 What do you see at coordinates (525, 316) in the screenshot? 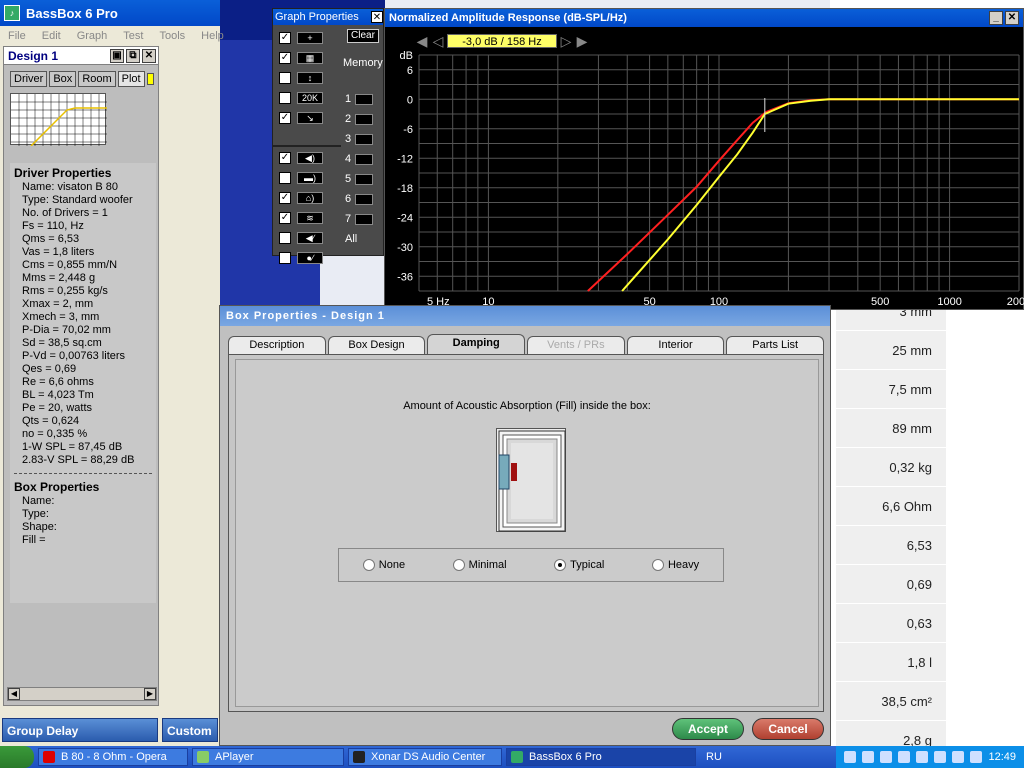
I see `box-properties-titlebar: Box Properties - Design 1` at bounding box center [525, 316].